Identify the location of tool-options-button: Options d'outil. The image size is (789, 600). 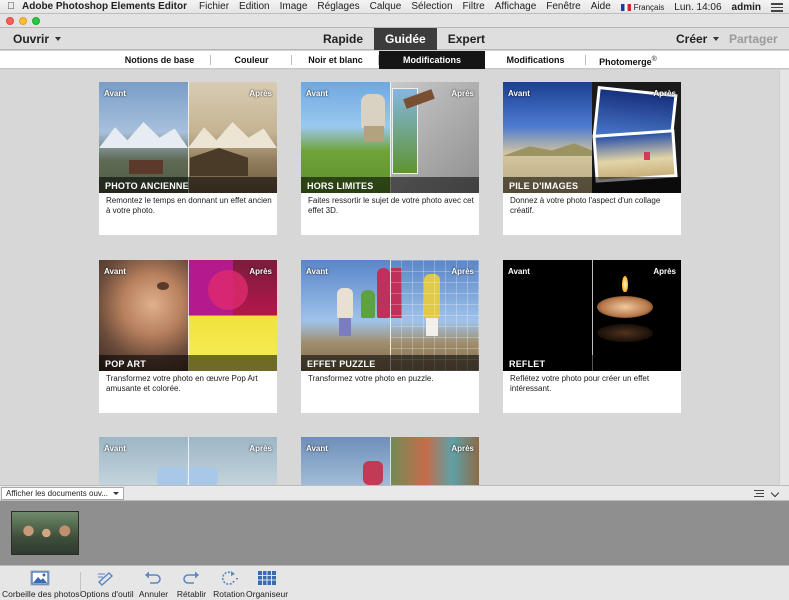
(107, 583).